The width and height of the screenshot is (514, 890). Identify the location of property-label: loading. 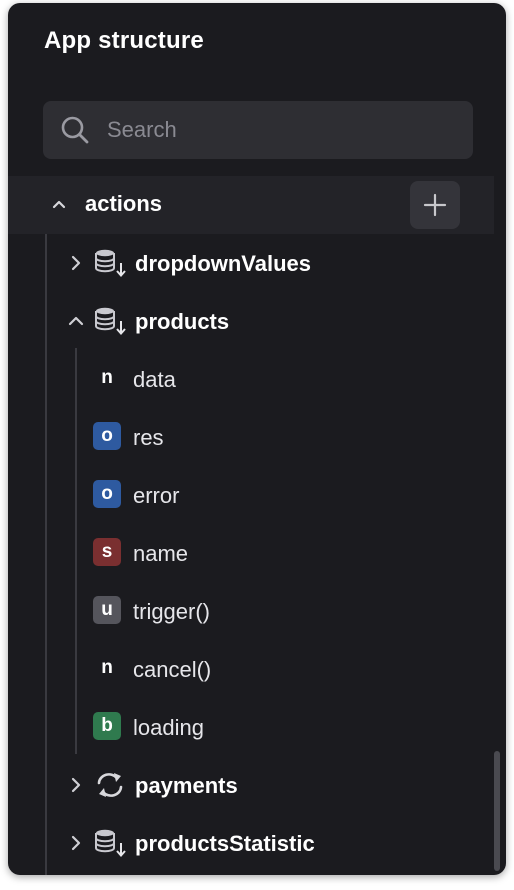
(168, 727).